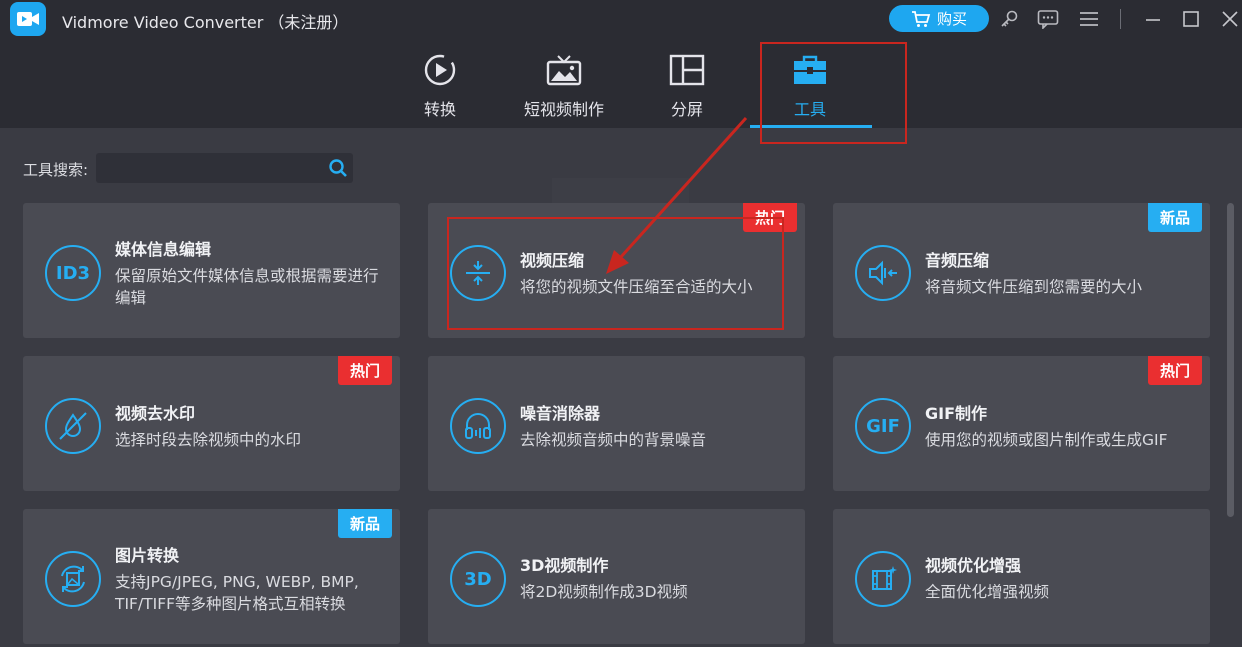  Describe the element at coordinates (1021, 423) in the screenshot. I see `tool-card-gif-maker: GIF GIF制作 使用您的视频或图片制作或生成GIF 热门` at that location.